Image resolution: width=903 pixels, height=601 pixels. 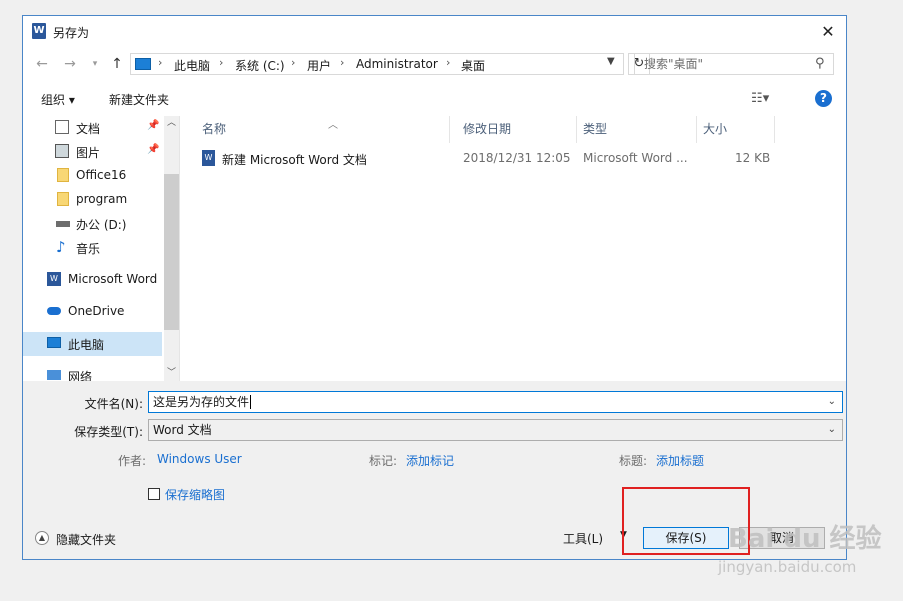 What do you see at coordinates (100, 128) in the screenshot?
I see `sidebar-item-documents: 文档 📌` at bounding box center [100, 128].